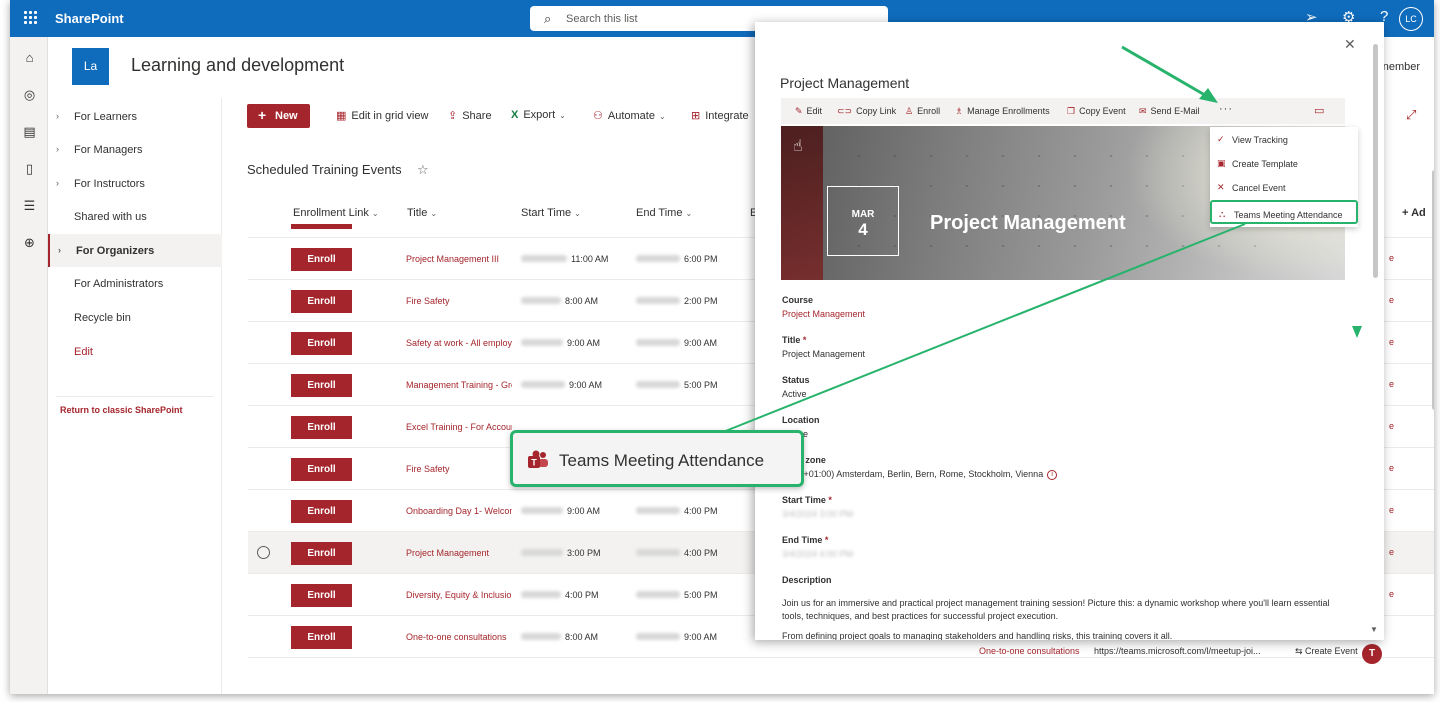 The height and width of the screenshot is (702, 1440). Describe the element at coordinates (804, 340) in the screenshot. I see `required-marker: *` at that location.